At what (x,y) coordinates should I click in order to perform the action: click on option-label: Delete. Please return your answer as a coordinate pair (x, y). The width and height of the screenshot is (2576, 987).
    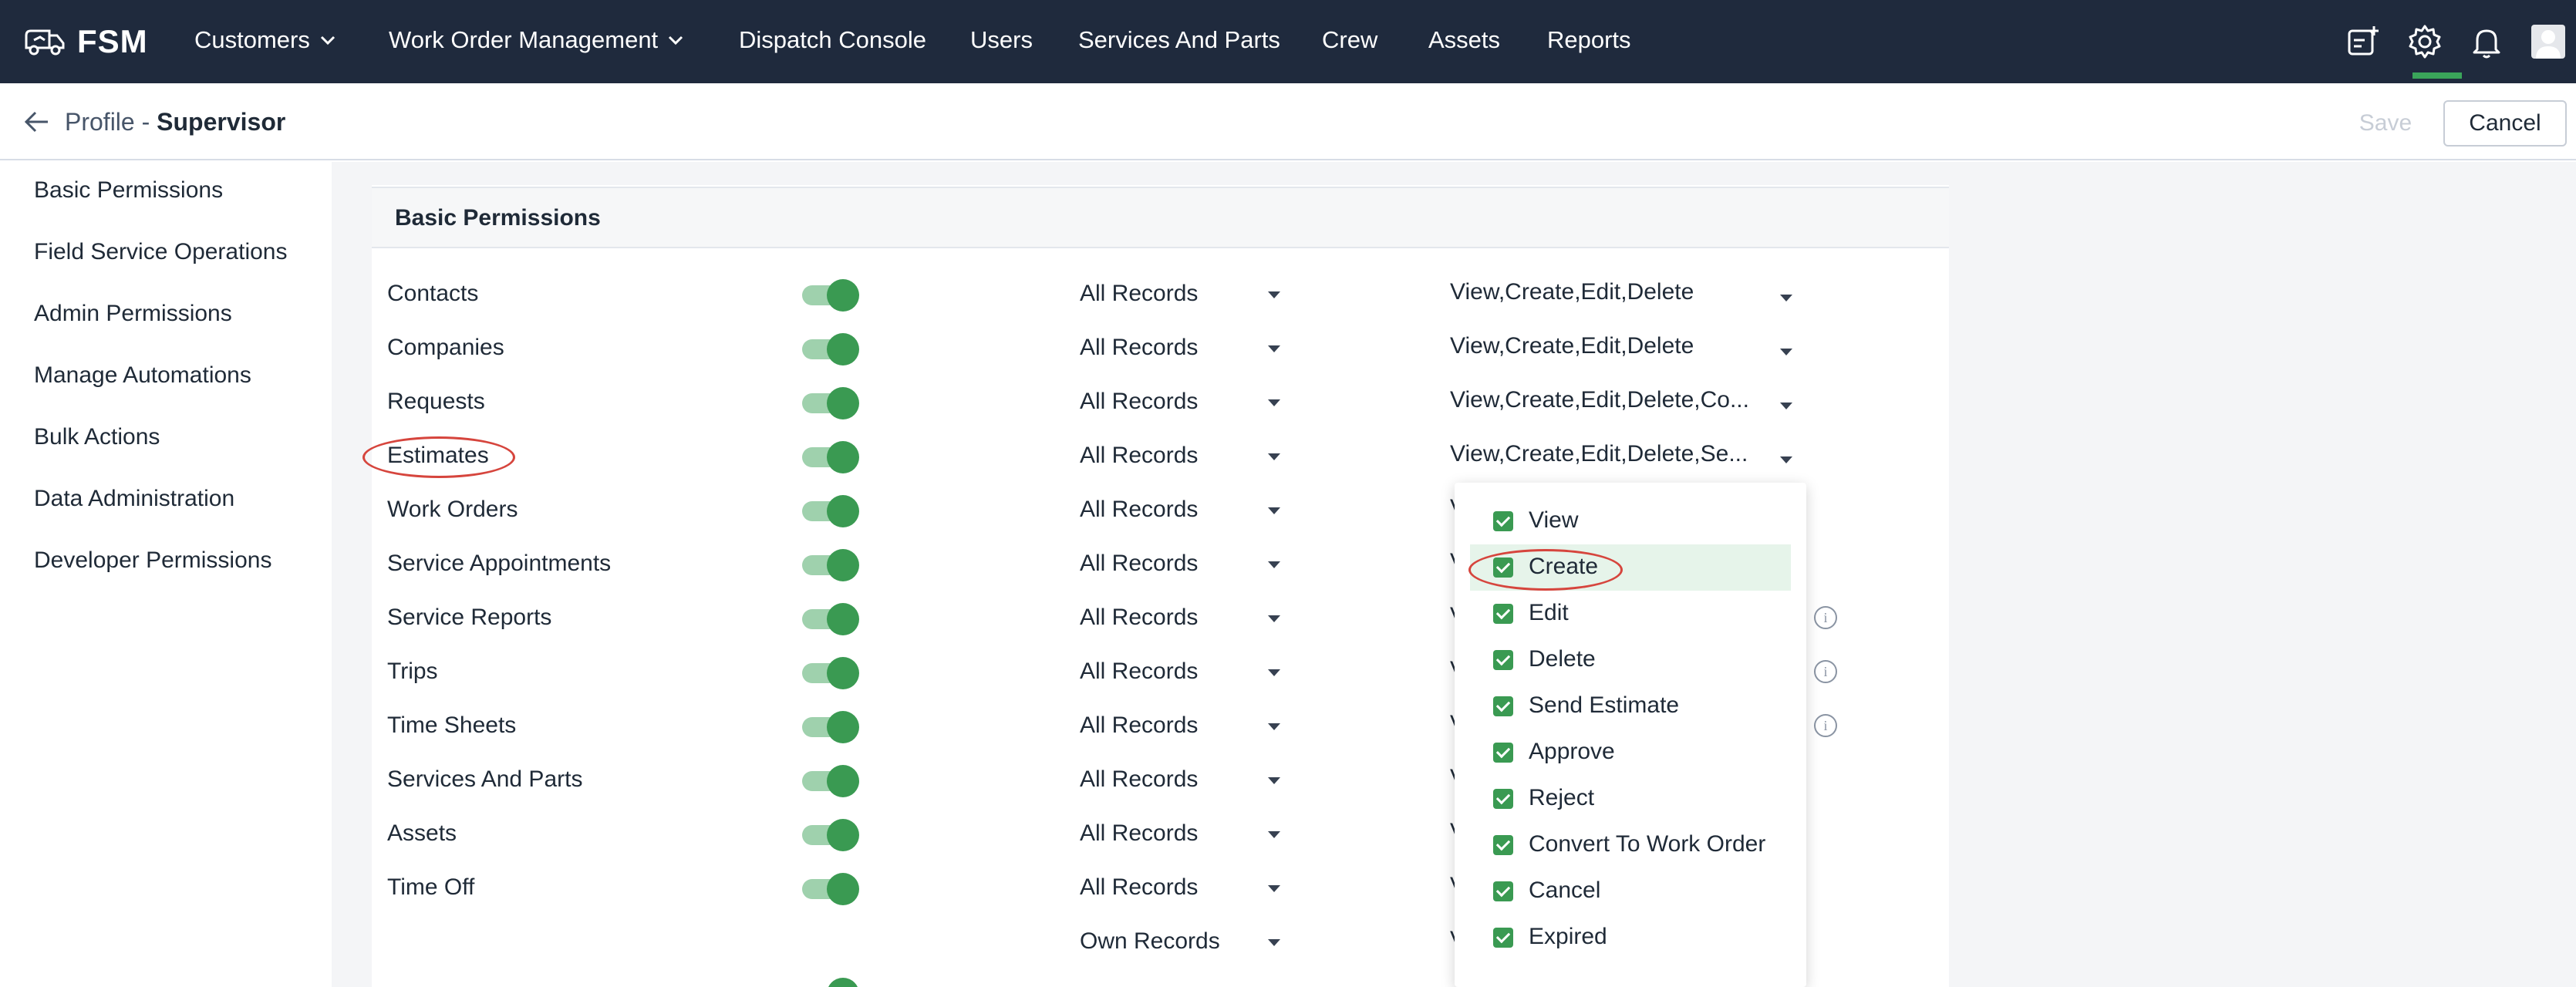
    Looking at the image, I should click on (1562, 659).